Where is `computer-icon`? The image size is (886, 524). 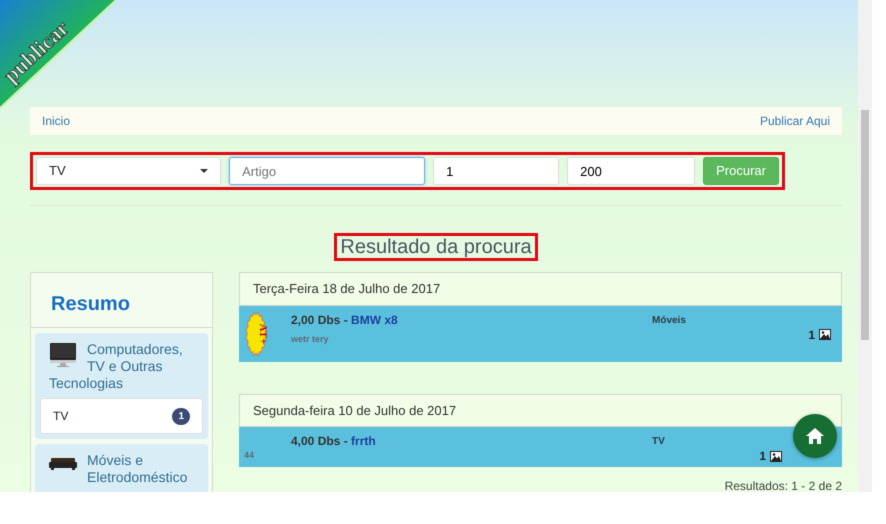
computer-icon is located at coordinates (63, 355).